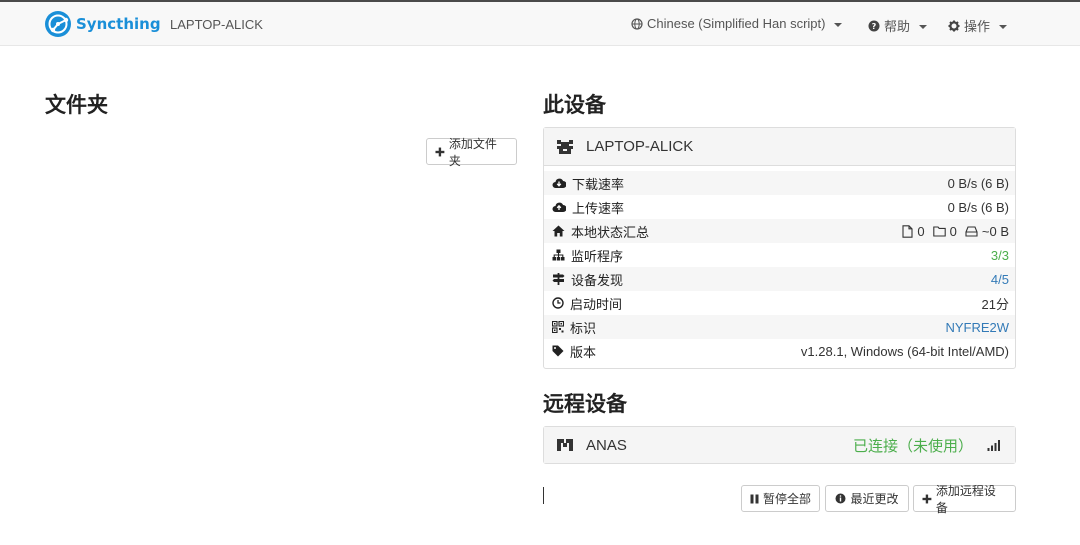 The height and width of the screenshot is (545, 1080). Describe the element at coordinates (953, 231) in the screenshot. I see `local-dirs-count: 0` at that location.